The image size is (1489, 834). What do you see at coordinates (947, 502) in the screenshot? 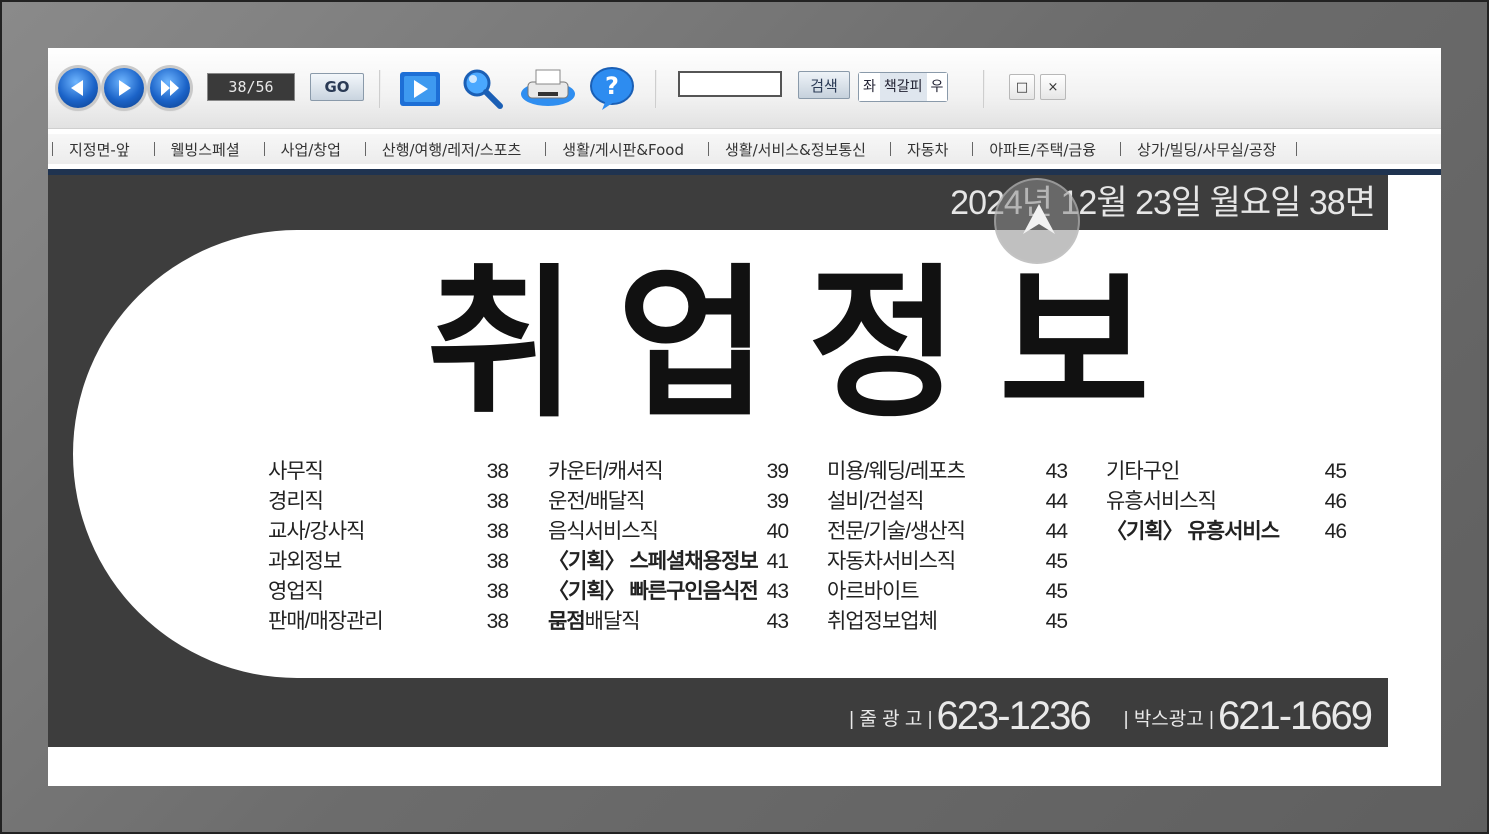
I see `index-row: 설비/건설직 44` at bounding box center [947, 502].